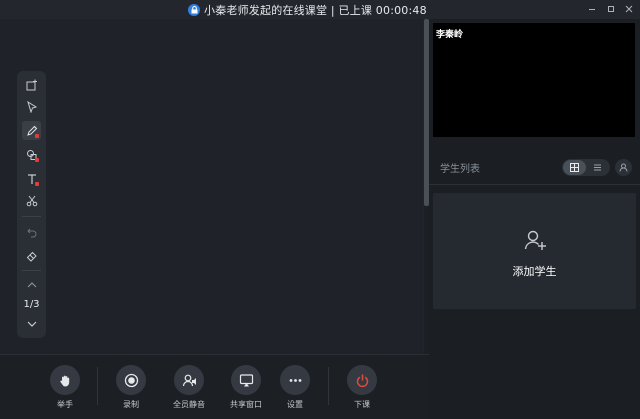  Describe the element at coordinates (31, 255) in the screenshot. I see `eraser-icon` at that location.